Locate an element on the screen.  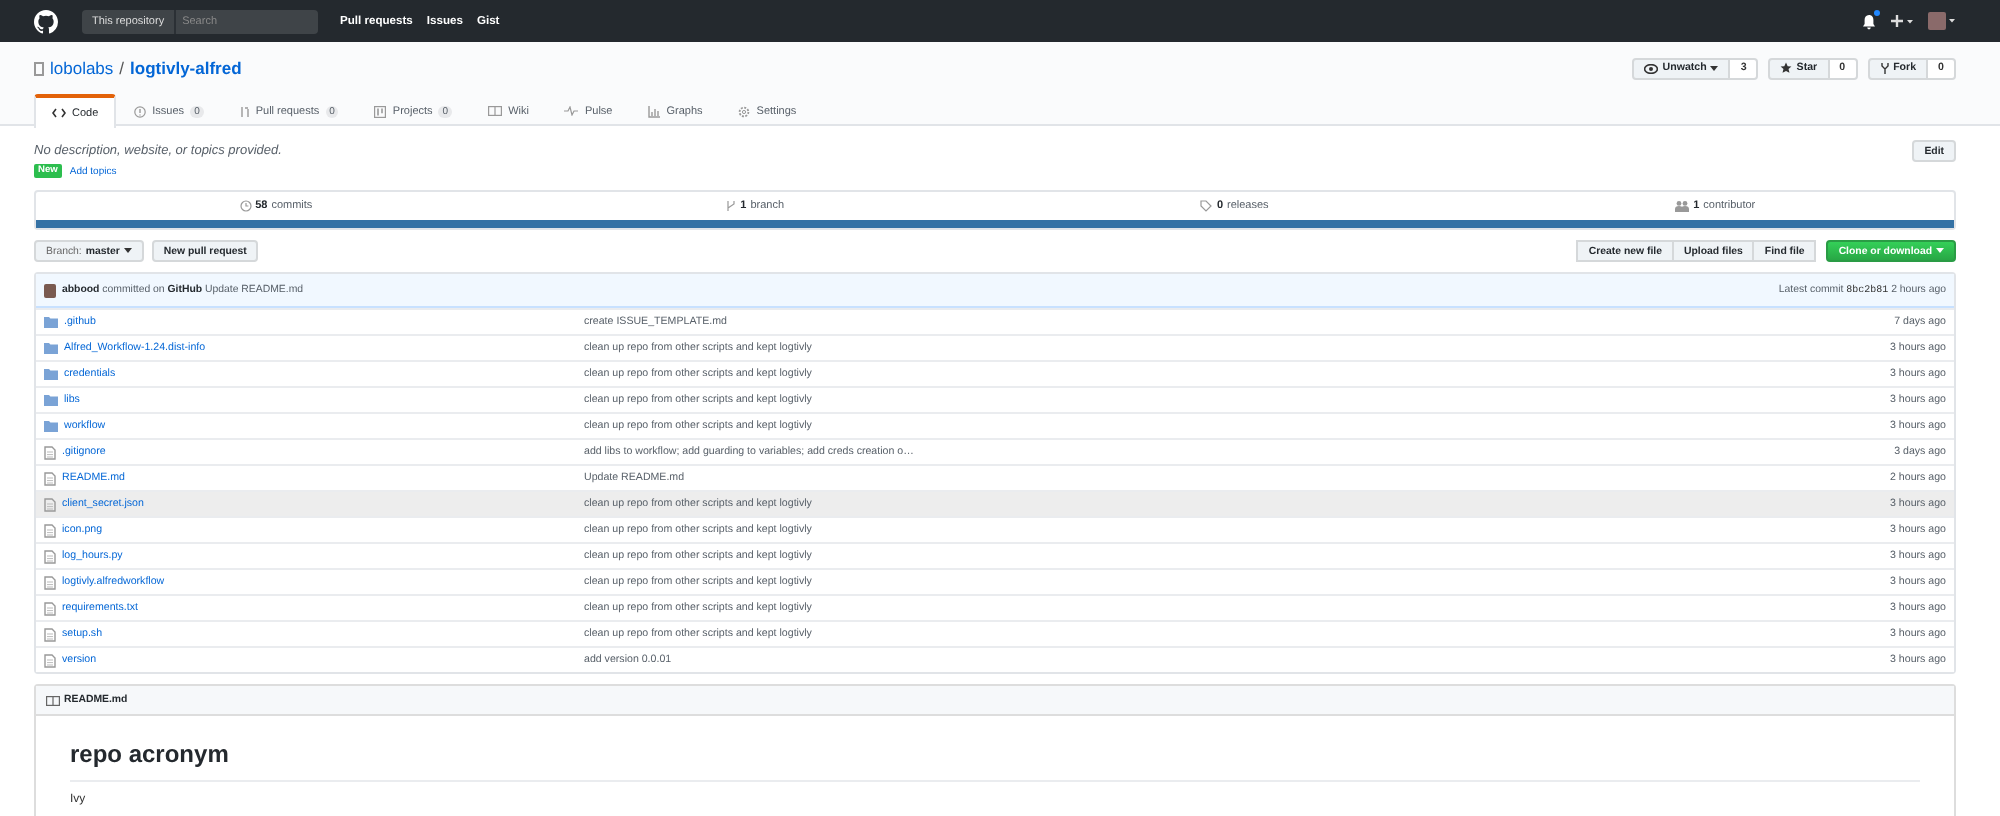
bar-graph-icon is located at coordinates (654, 111).